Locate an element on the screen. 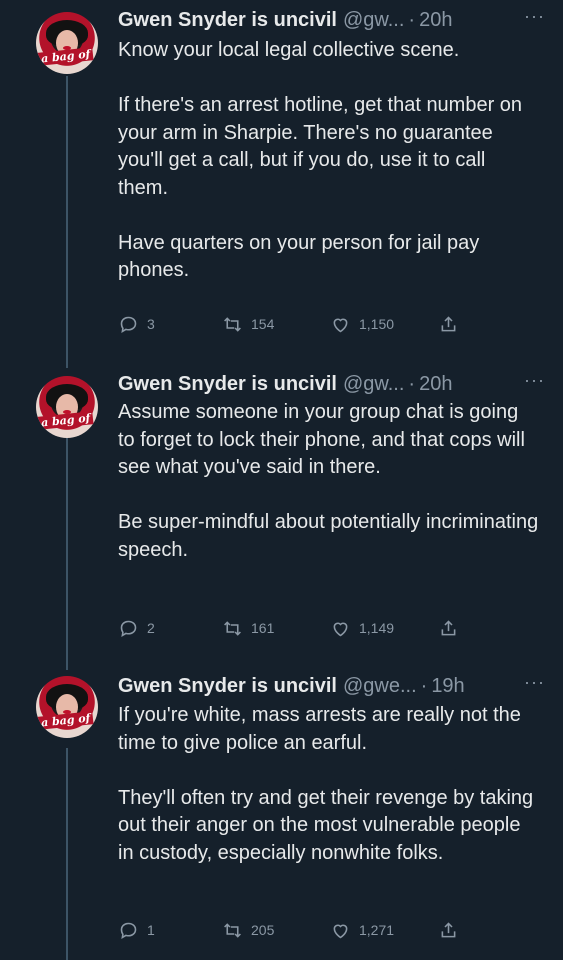 Image resolution: width=563 pixels, height=960 pixels. timestamp: 19h is located at coordinates (447, 686).